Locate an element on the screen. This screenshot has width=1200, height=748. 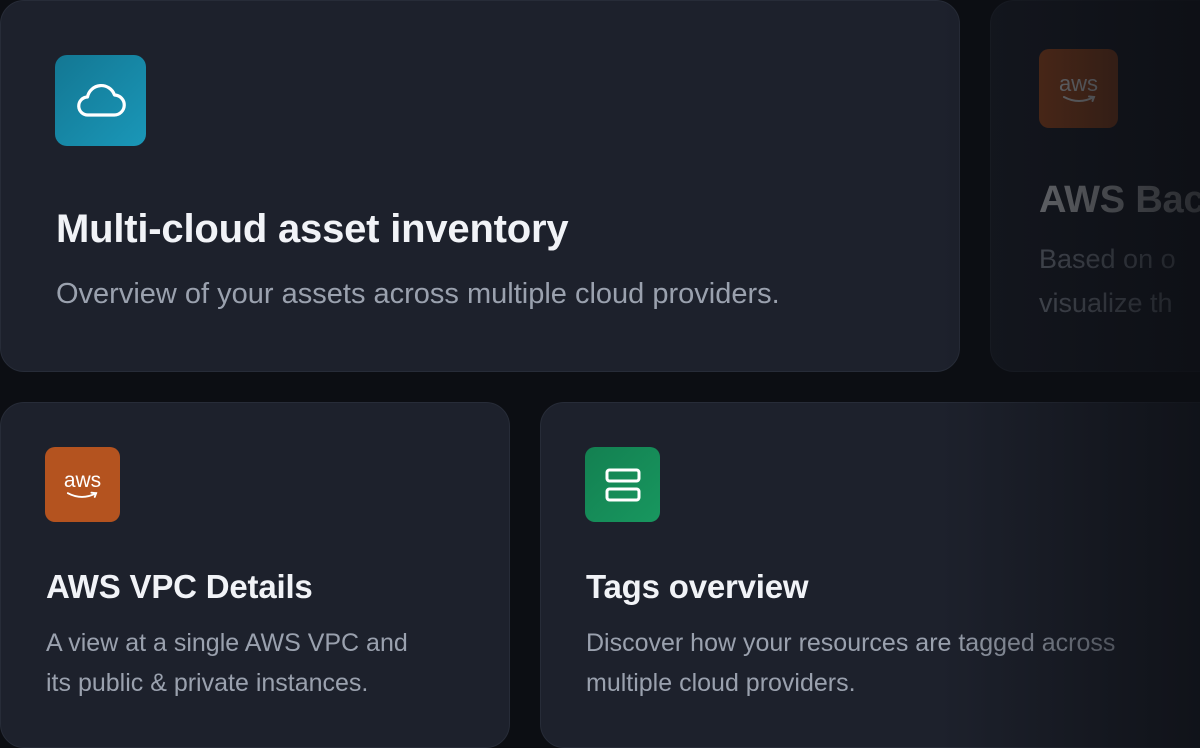
cloud-icon-tile is located at coordinates (100, 100).